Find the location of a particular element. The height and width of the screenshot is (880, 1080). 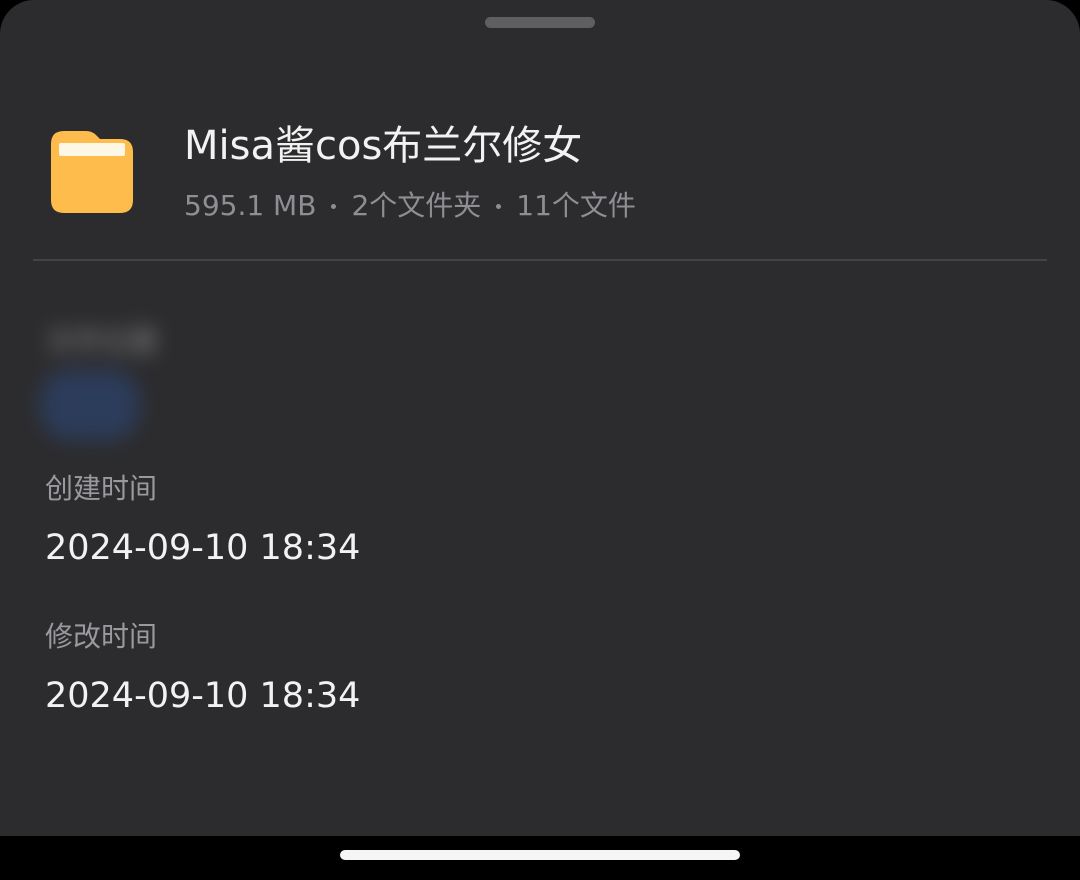

created-time-value: 2024-09-10 18:34 is located at coordinates (203, 548).